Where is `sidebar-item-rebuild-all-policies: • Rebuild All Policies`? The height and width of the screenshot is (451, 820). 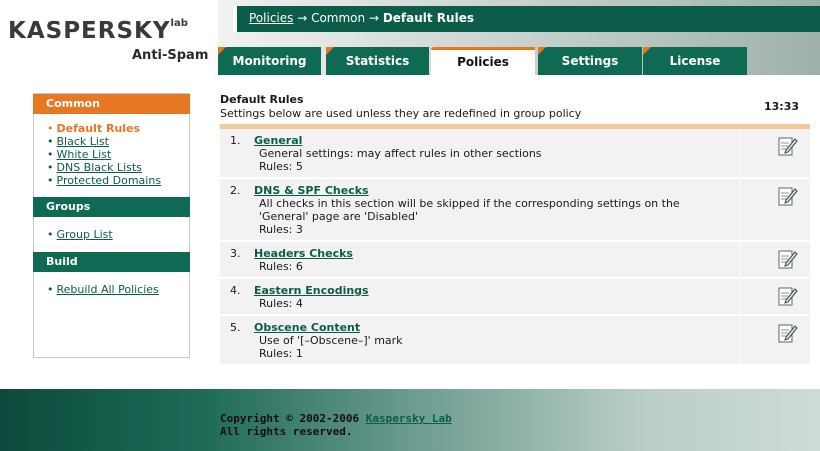
sidebar-item-rebuild-all-policies: • Rebuild All Policies is located at coordinates (118, 289).